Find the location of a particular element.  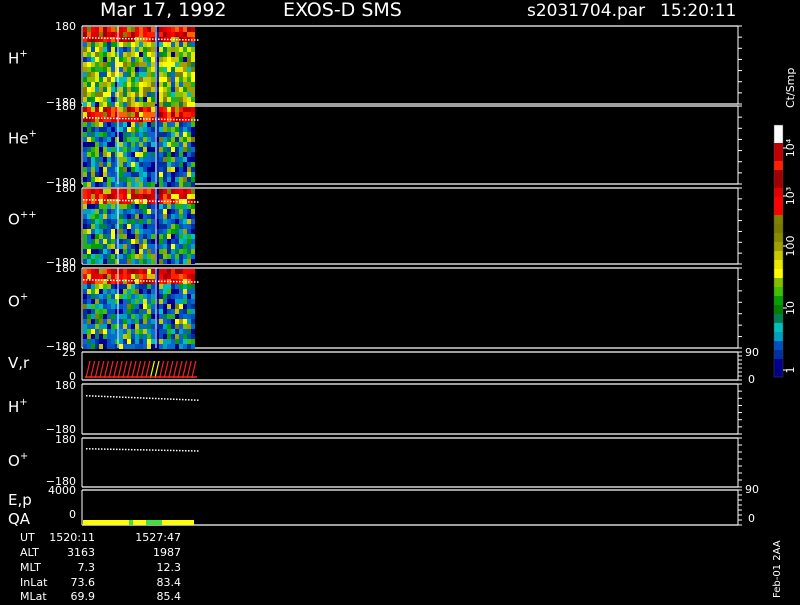

footer-value-1: 3163 is located at coordinates (81, 552).